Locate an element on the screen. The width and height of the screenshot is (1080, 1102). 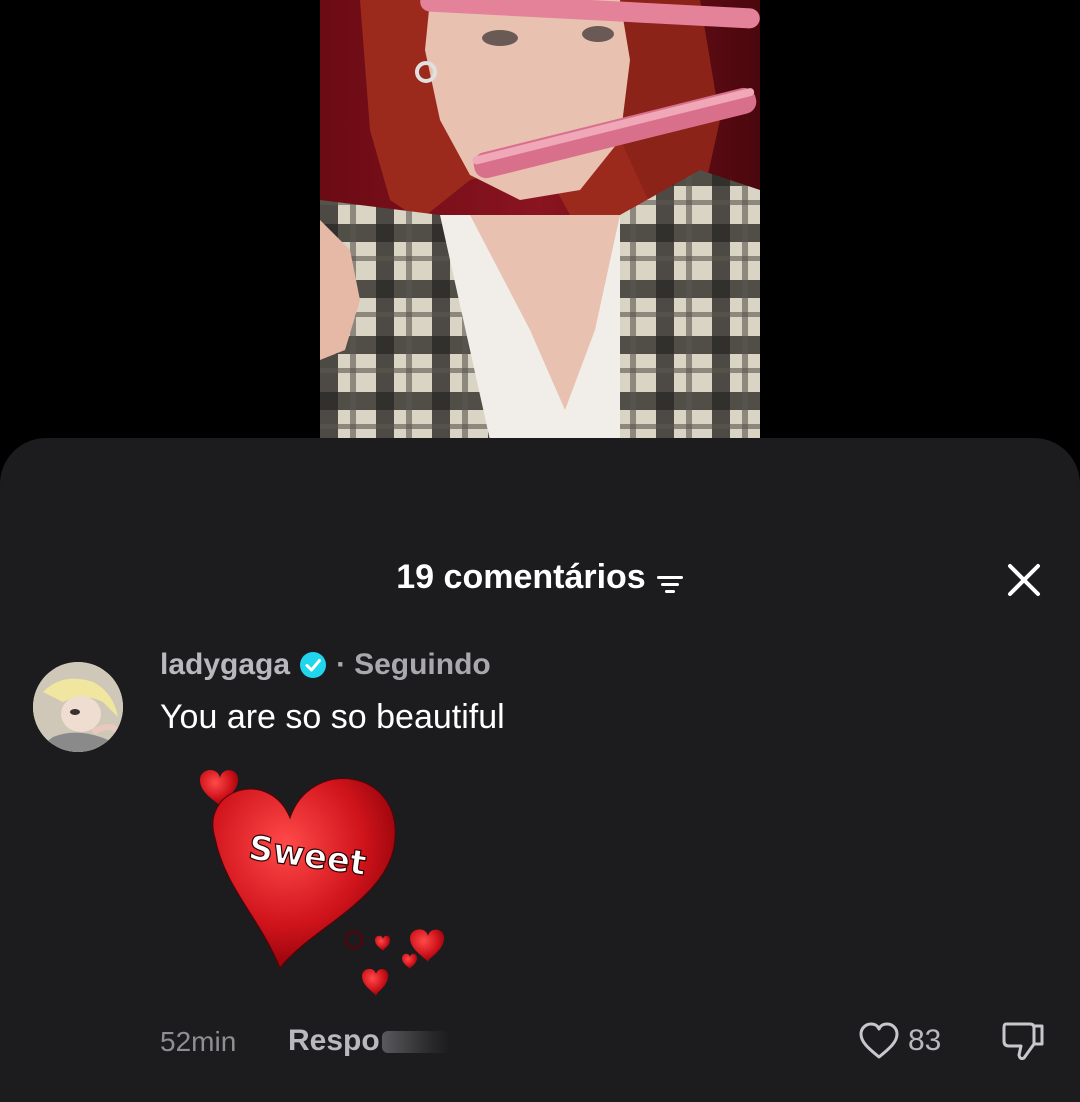
comment-actions: 52min Respo 83 is located at coordinates (540, 1043).